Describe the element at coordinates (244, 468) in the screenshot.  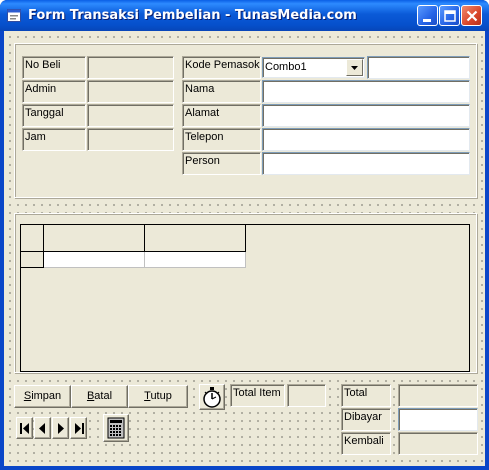
I see `window-frame-bottom` at that location.